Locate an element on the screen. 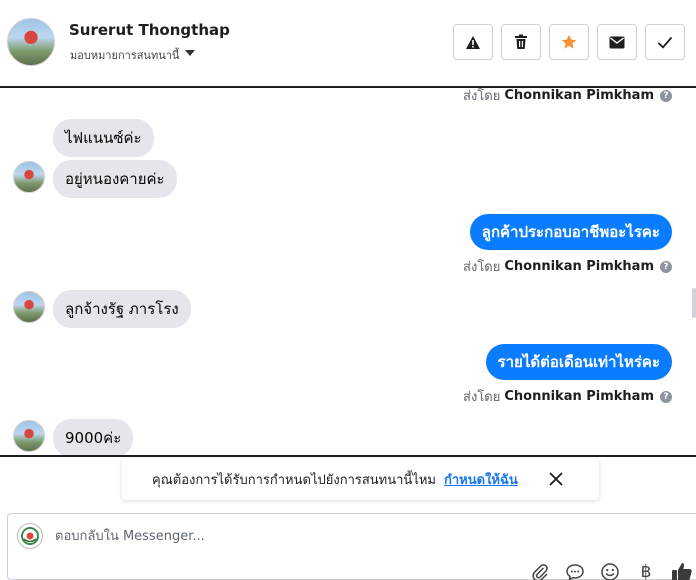  assign-to-me-link: กำหนดให้ฉัน is located at coordinates (481, 479).